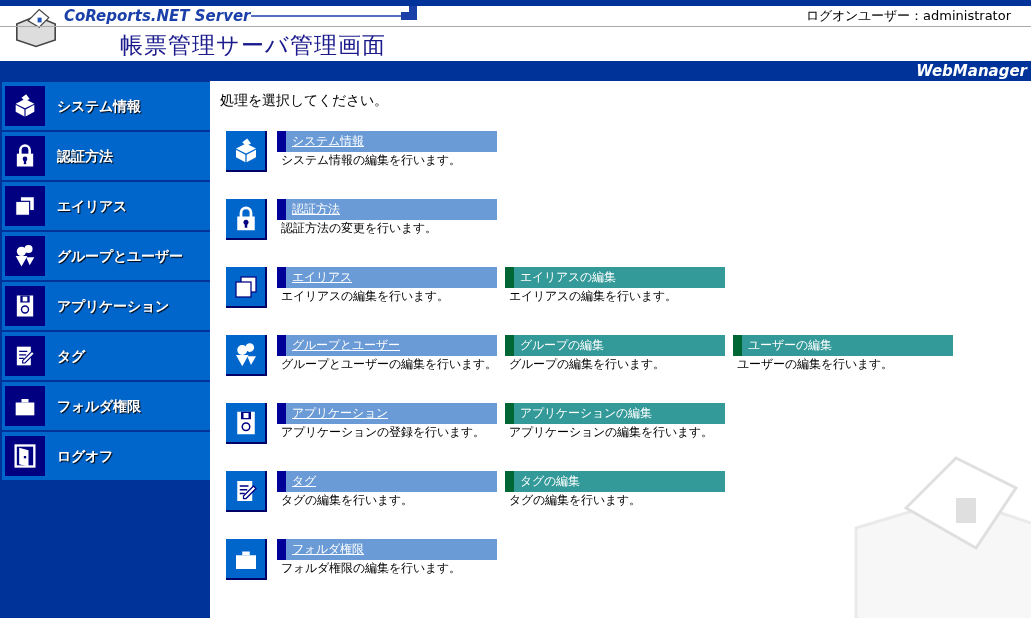  Describe the element at coordinates (971, 71) in the screenshot. I see `web-manager-label: WebManager` at that location.